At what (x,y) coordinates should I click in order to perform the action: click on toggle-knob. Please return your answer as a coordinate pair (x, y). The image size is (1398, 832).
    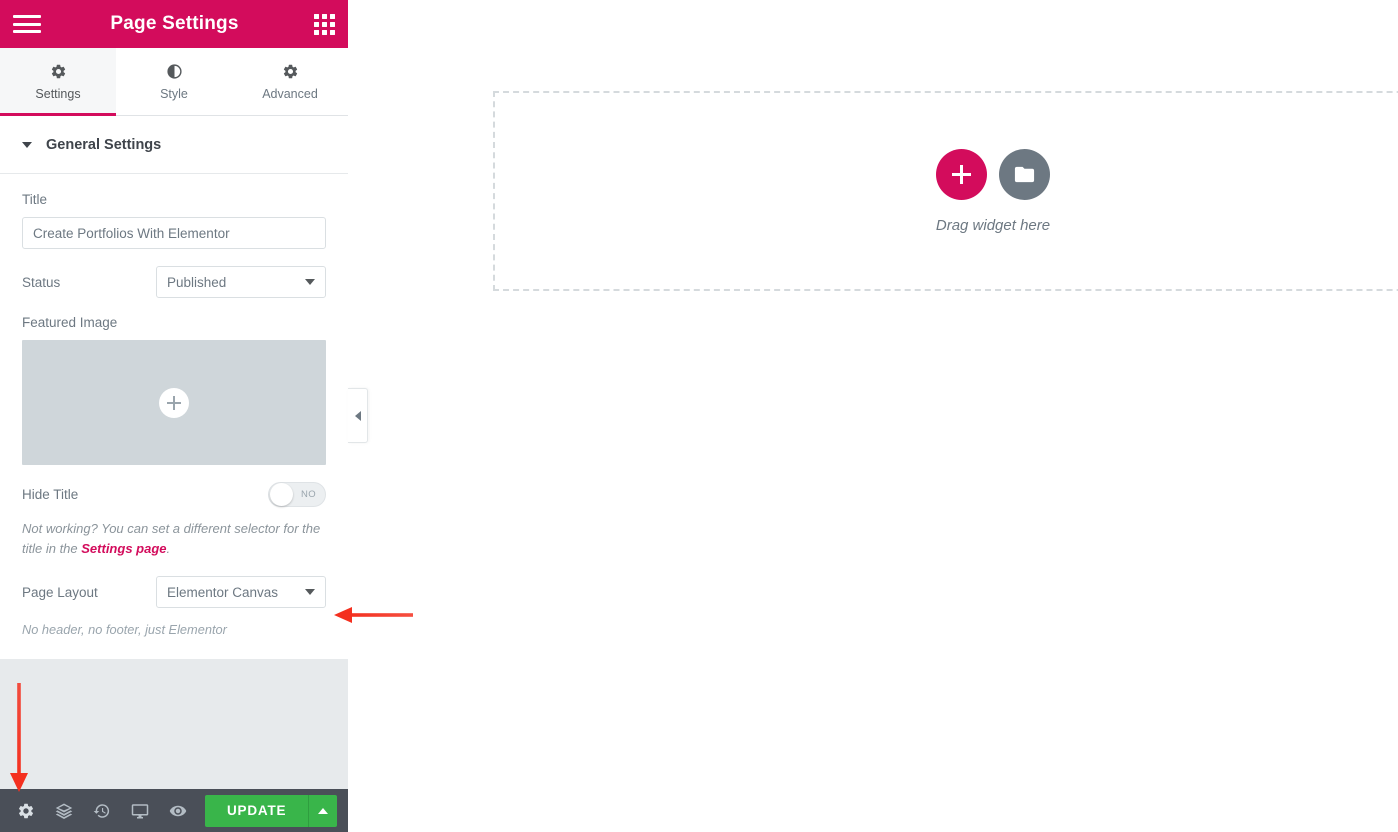
    Looking at the image, I should click on (281, 494).